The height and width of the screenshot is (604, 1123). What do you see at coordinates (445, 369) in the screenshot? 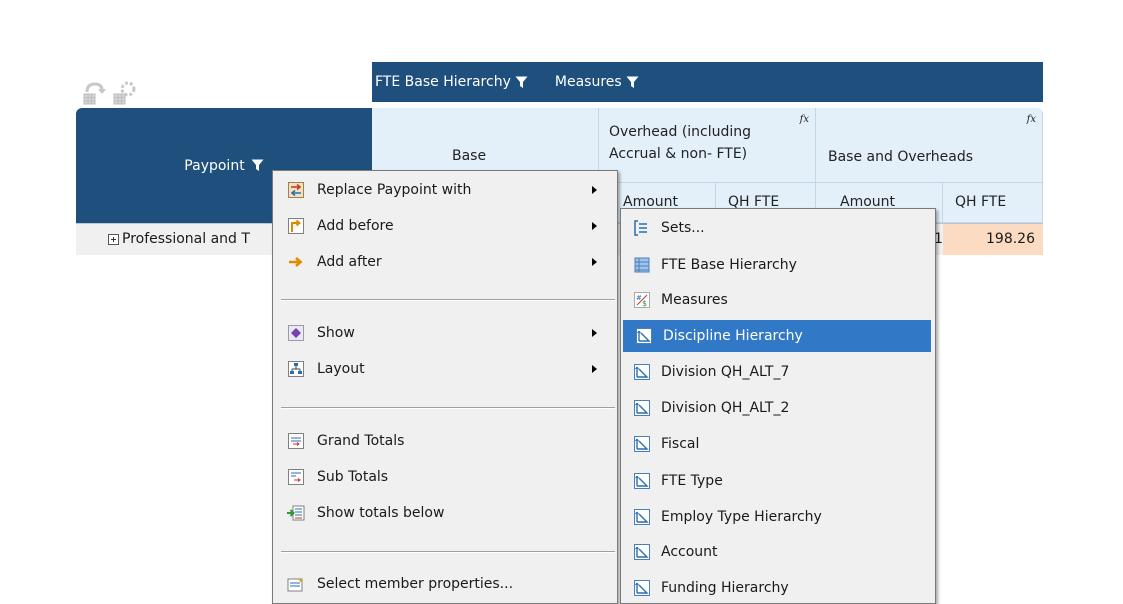
I see `menu-item-layout: Layout` at bounding box center [445, 369].